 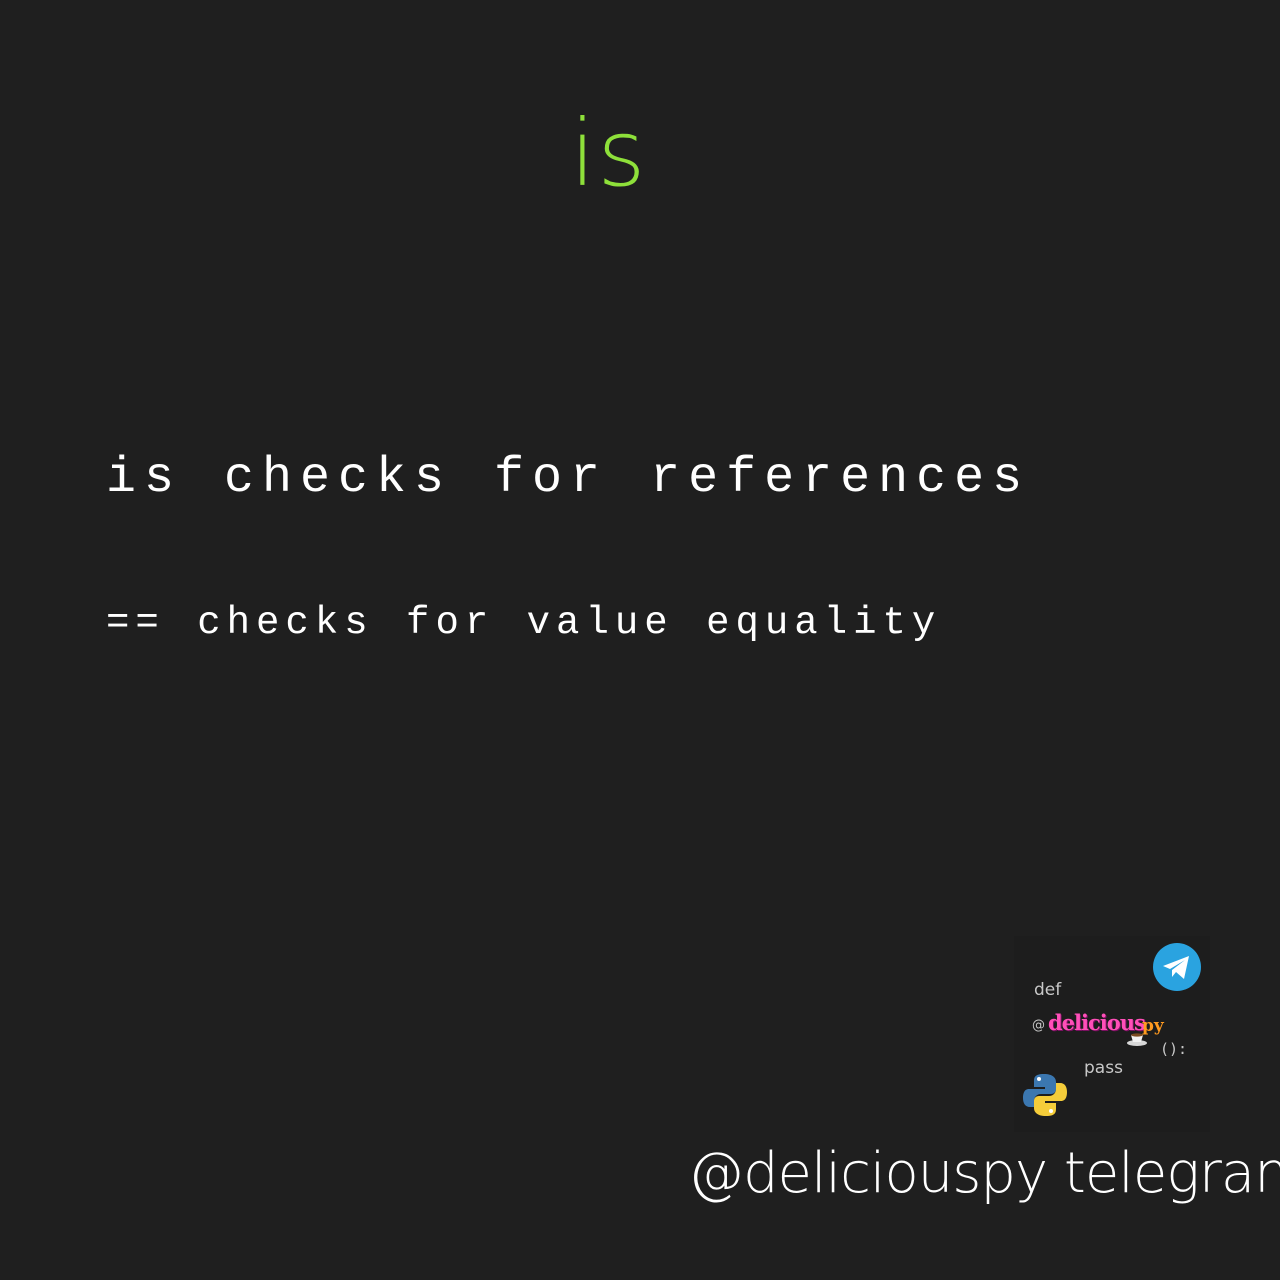 I want to click on python-icon, so click(x=1045, y=1095).